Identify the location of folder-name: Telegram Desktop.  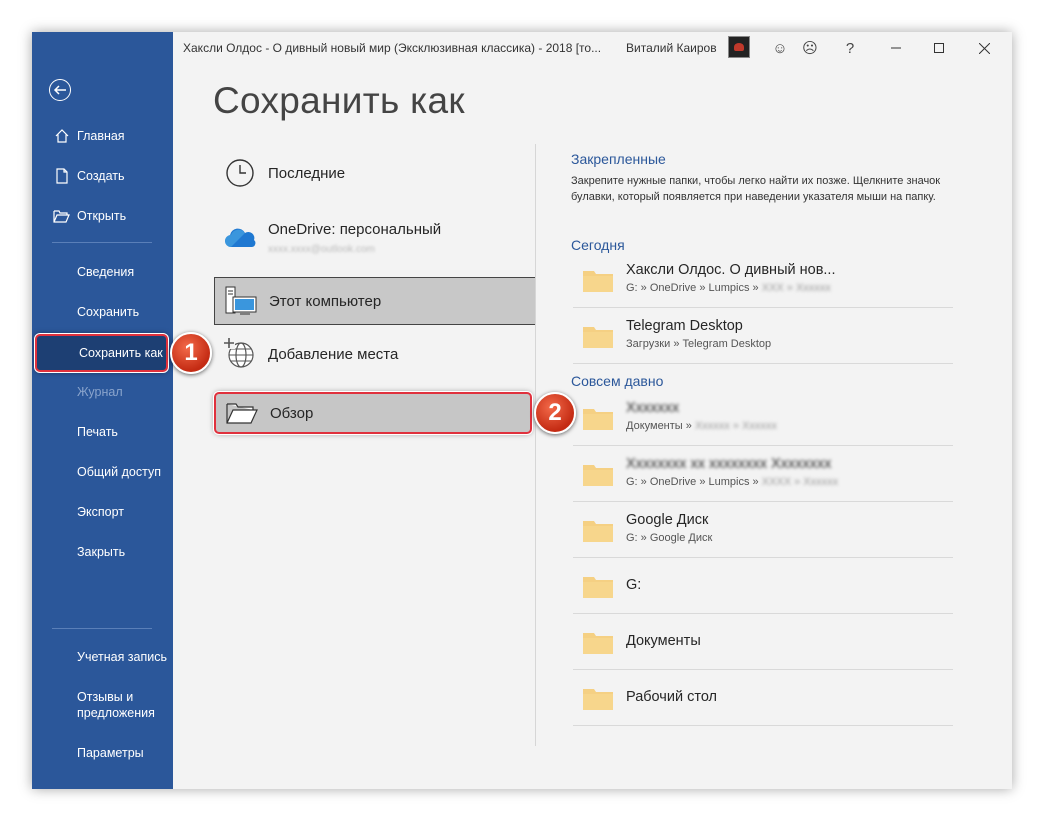
(684, 326).